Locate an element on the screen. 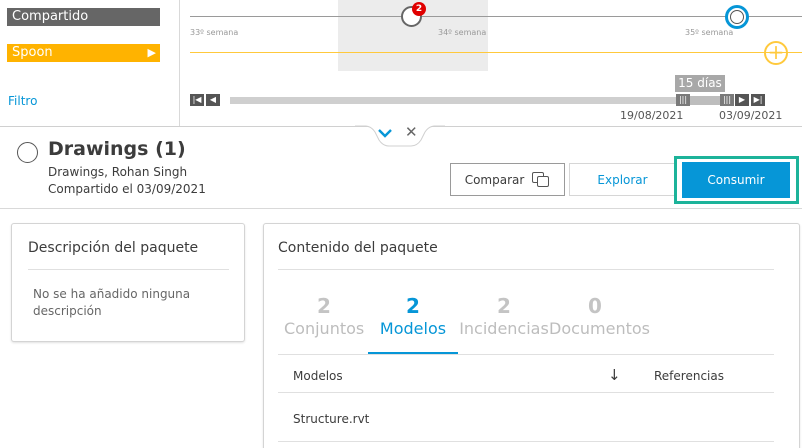  package-shared-date: Compartido el 03/09/2021 is located at coordinates (127, 189).